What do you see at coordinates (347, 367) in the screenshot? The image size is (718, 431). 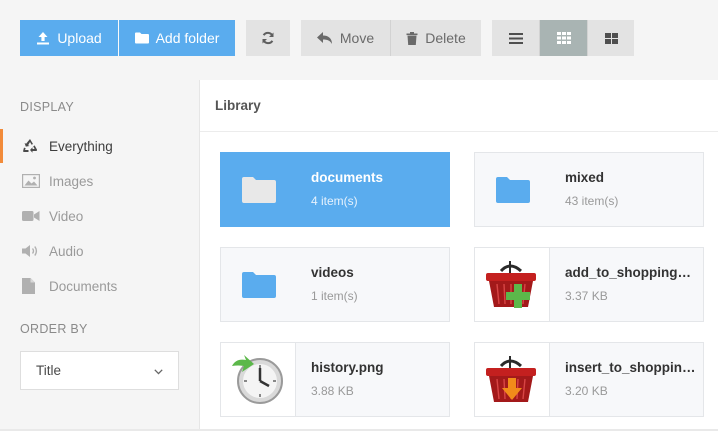 I see `file-name: history.png` at bounding box center [347, 367].